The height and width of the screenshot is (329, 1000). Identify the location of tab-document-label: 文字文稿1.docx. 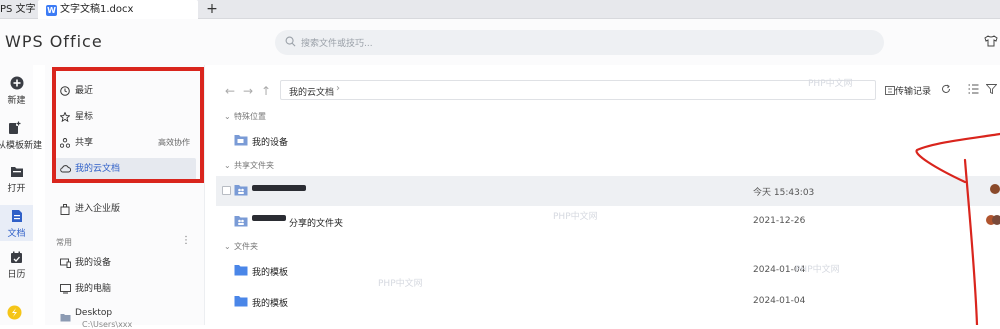
(97, 9).